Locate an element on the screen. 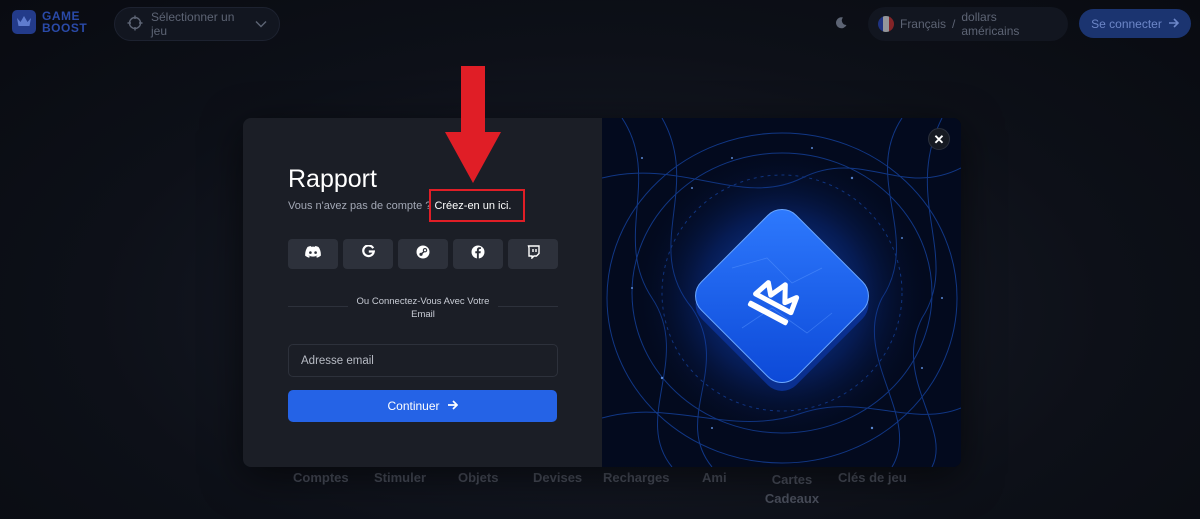 Image resolution: width=1200 pixels, height=519 pixels. game-select-label: Sélectionner un jeu is located at coordinates (193, 24).